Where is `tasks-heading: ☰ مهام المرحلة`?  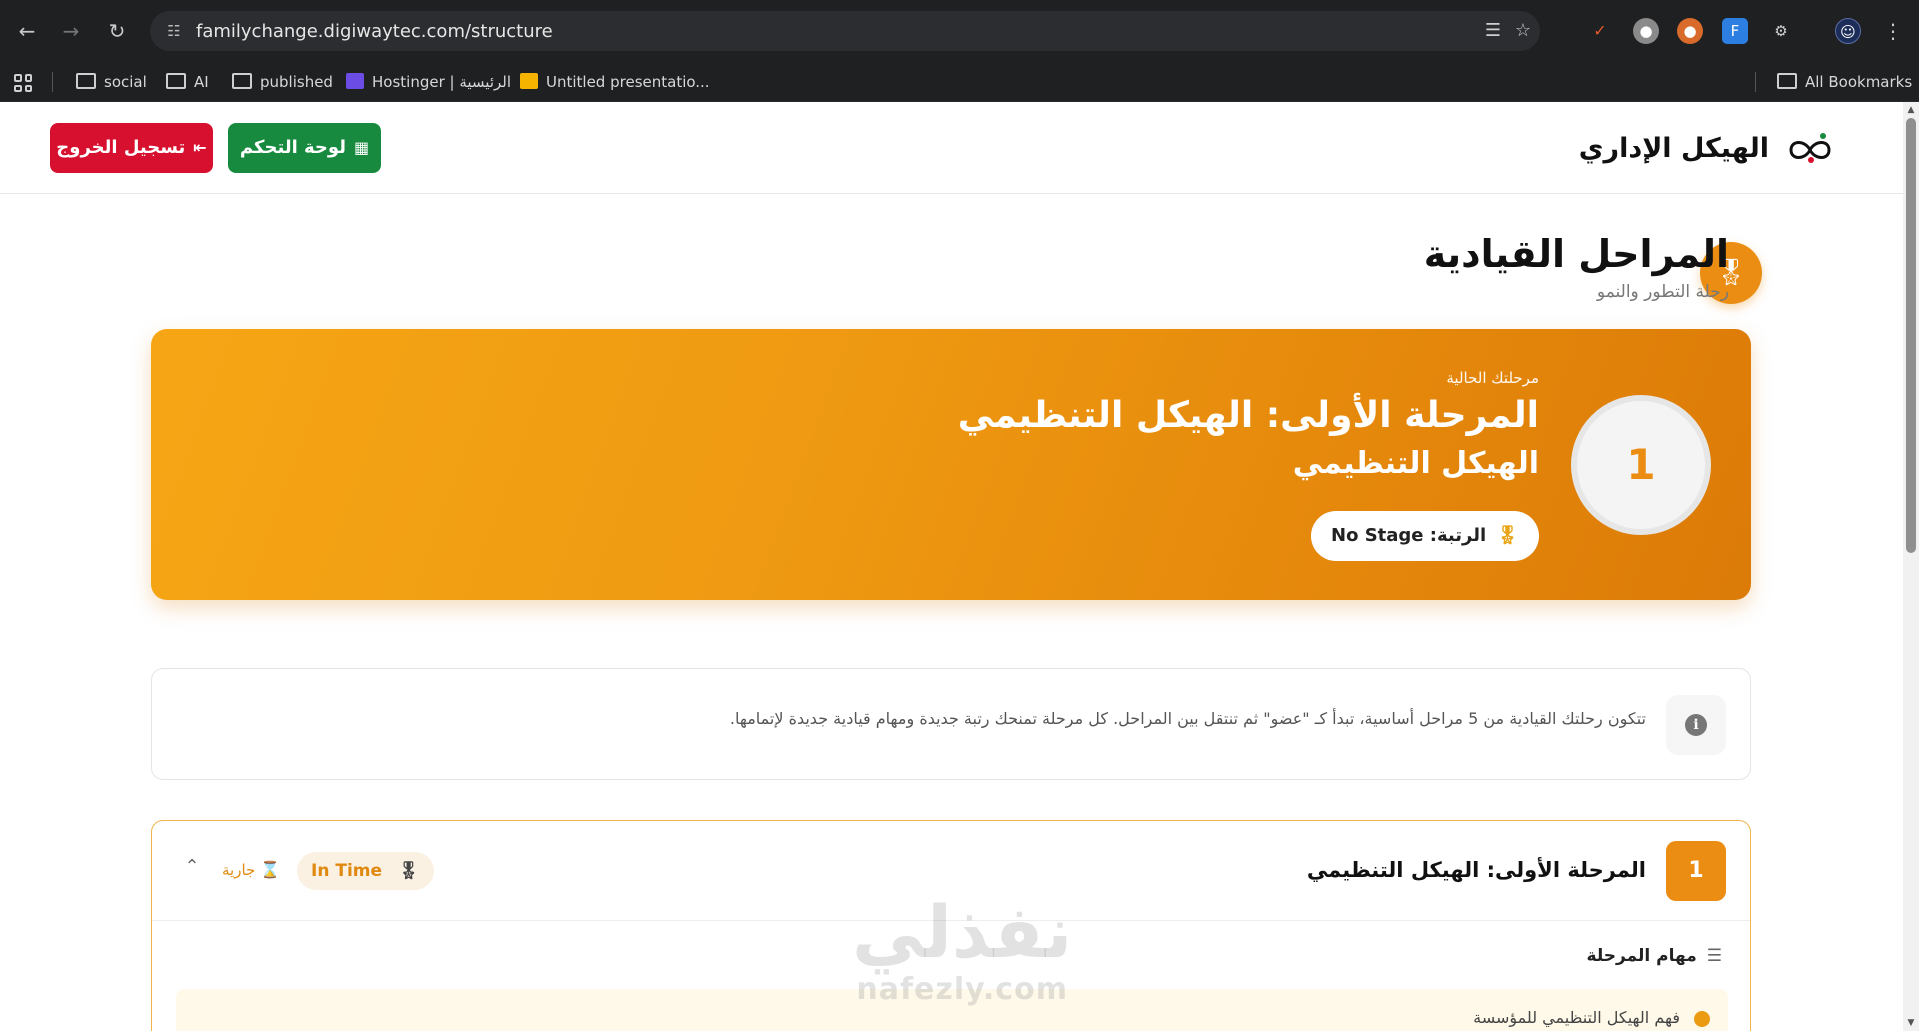 tasks-heading: ☰ مهام المرحلة is located at coordinates (1654, 956).